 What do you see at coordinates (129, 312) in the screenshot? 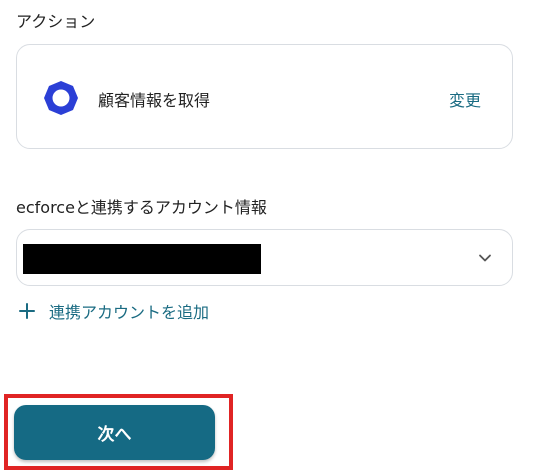
I see `add-linked-account-label: 連携アカウントを追加` at bounding box center [129, 312].